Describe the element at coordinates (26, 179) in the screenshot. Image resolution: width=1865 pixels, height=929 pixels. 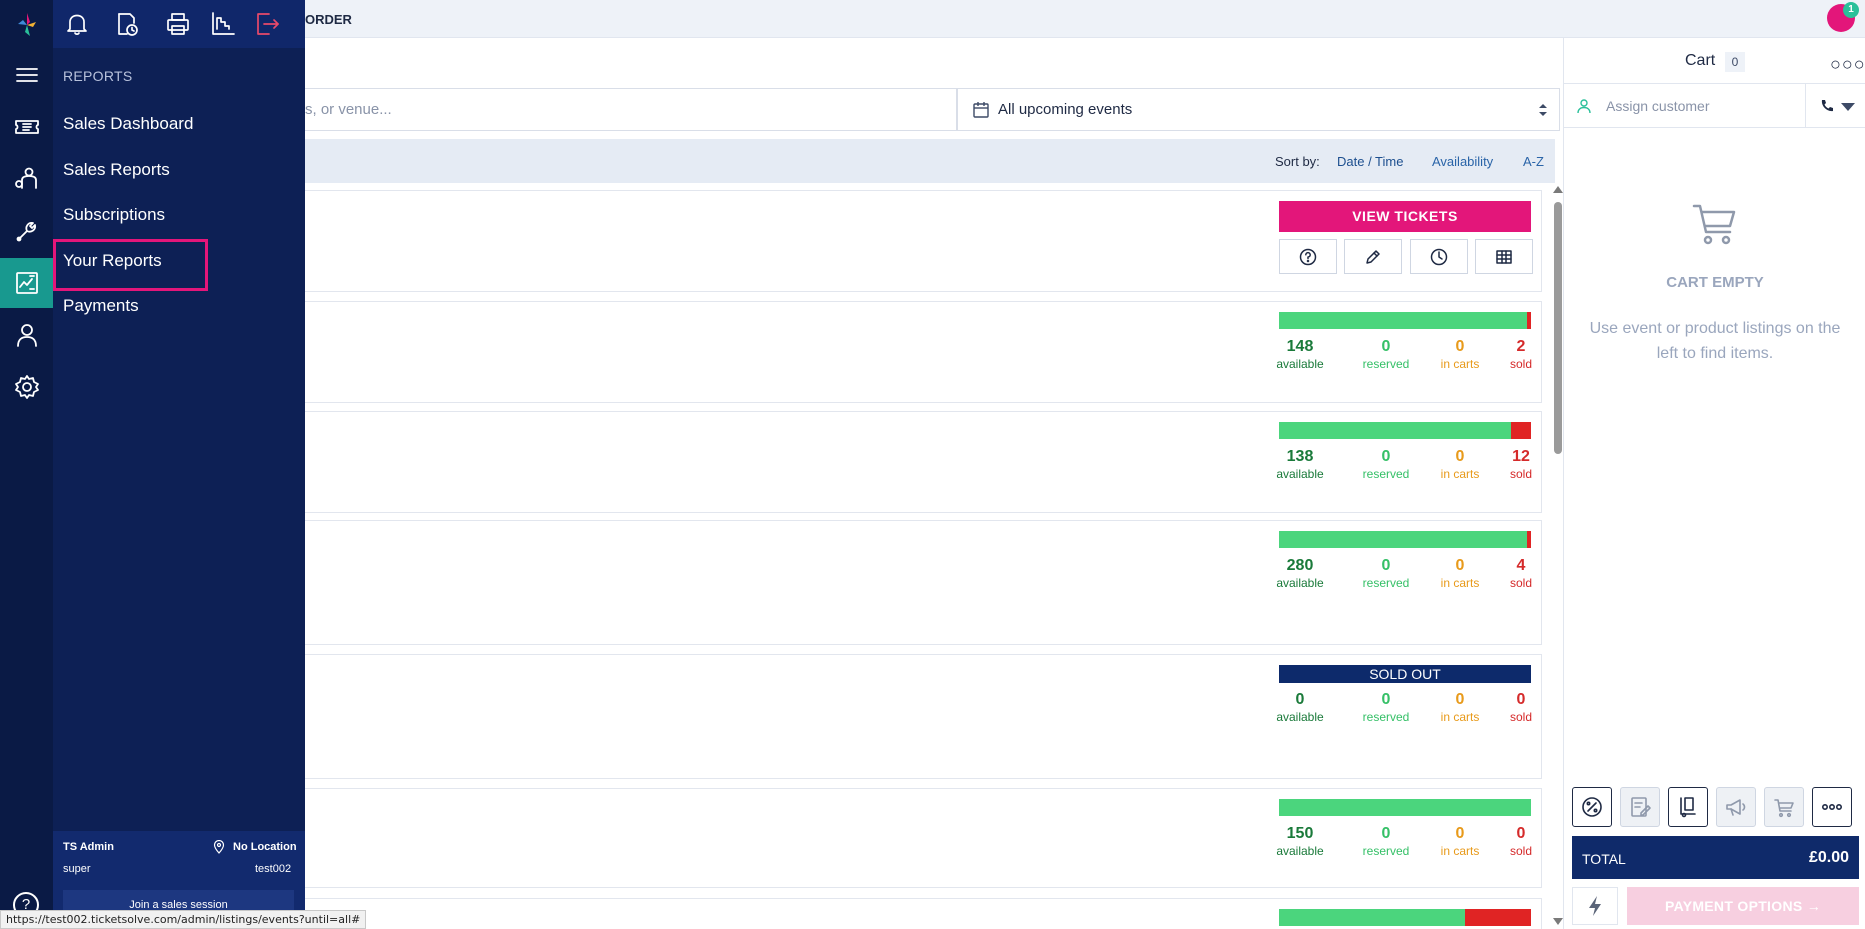
I see `customers-nav-button` at that location.